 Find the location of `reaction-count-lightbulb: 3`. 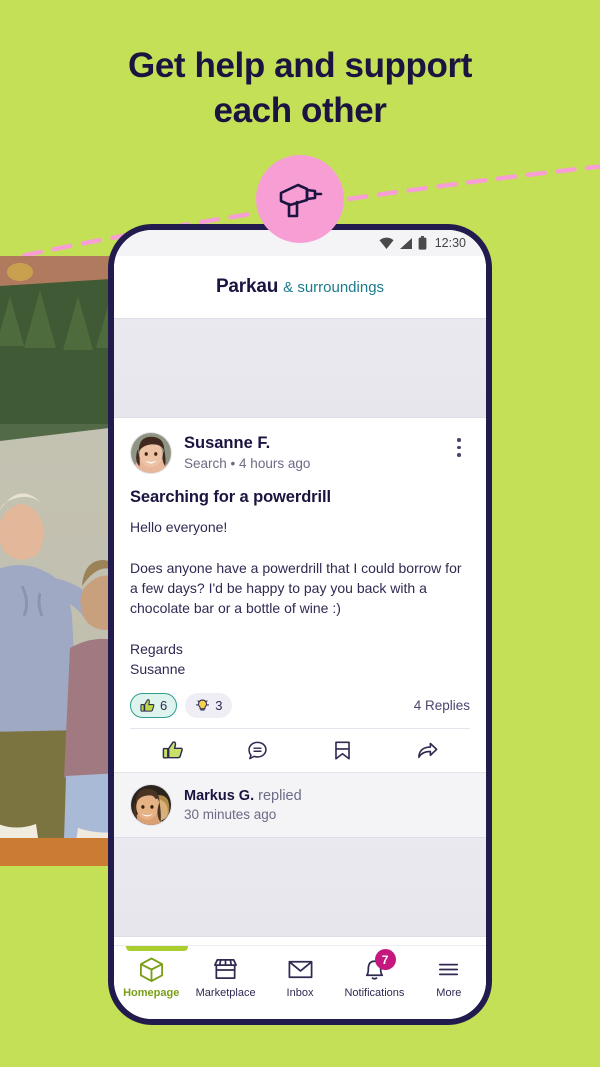

reaction-count-lightbulb: 3 is located at coordinates (219, 706).